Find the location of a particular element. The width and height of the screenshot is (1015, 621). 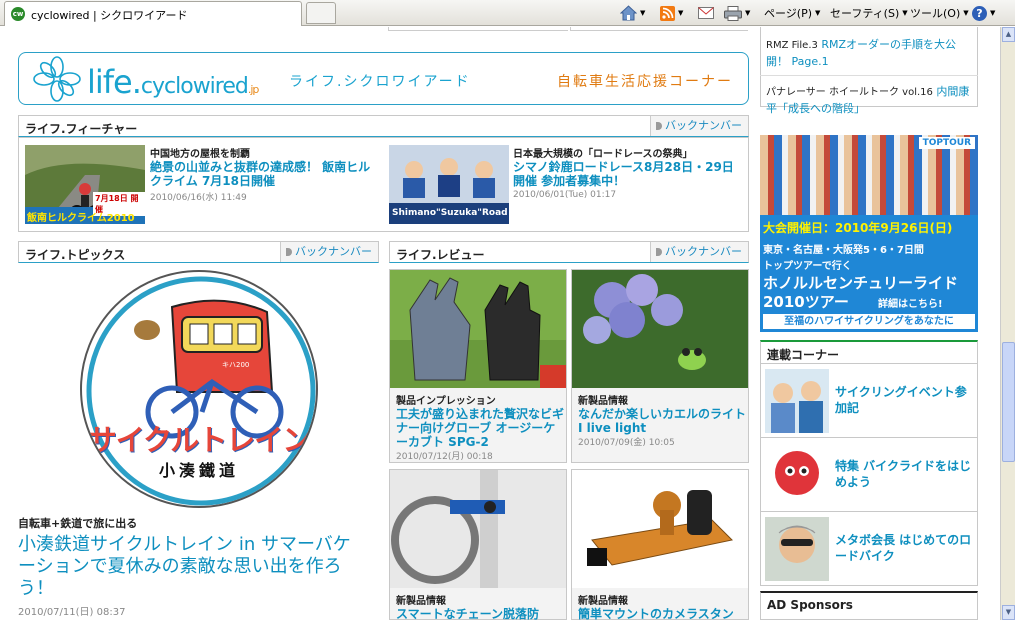

thumb-1-caption: 飯南ヒルクライム2010 is located at coordinates (81, 218).